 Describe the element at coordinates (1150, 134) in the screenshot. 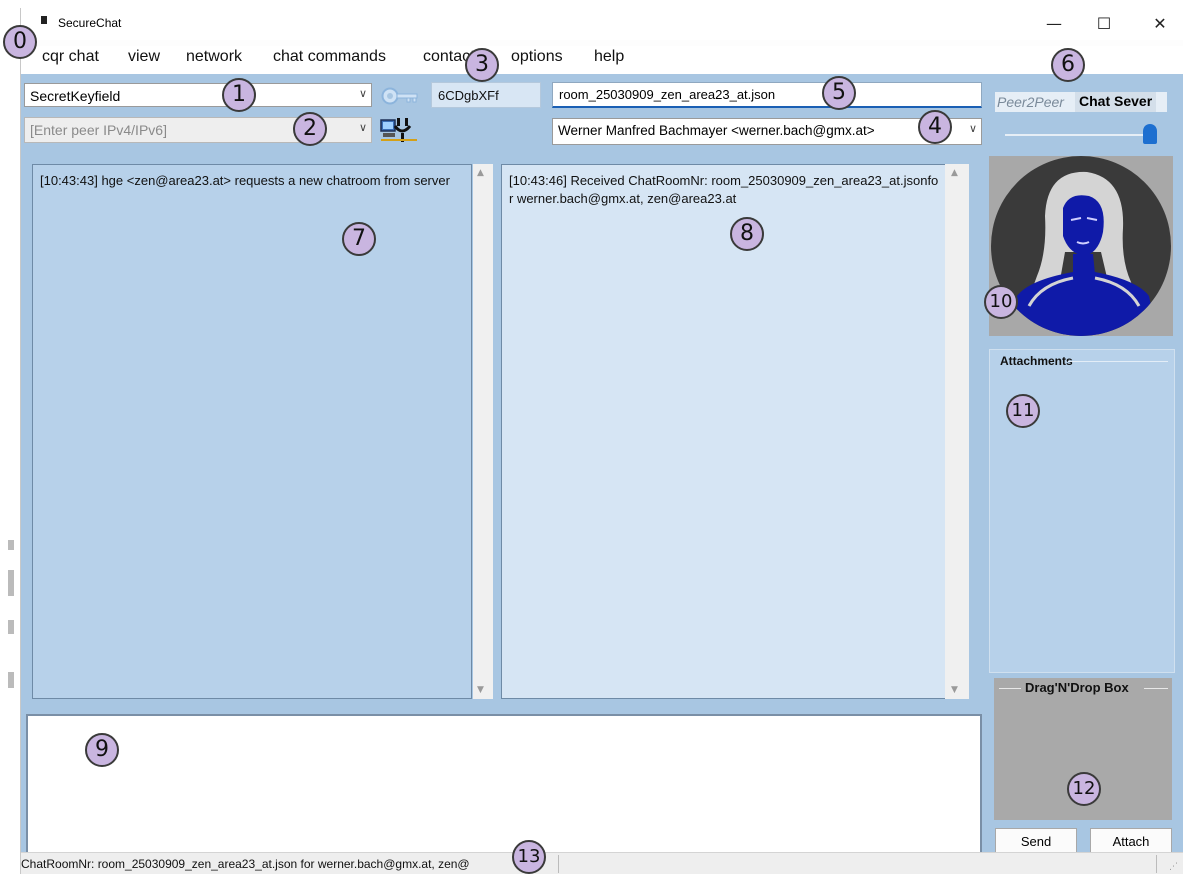

I see `mode-slider-thumb` at that location.